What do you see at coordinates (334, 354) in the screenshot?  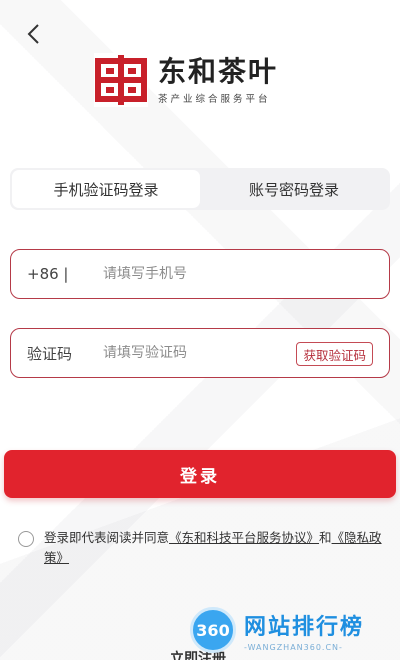 I see `get-code-button: 获取验证码` at bounding box center [334, 354].